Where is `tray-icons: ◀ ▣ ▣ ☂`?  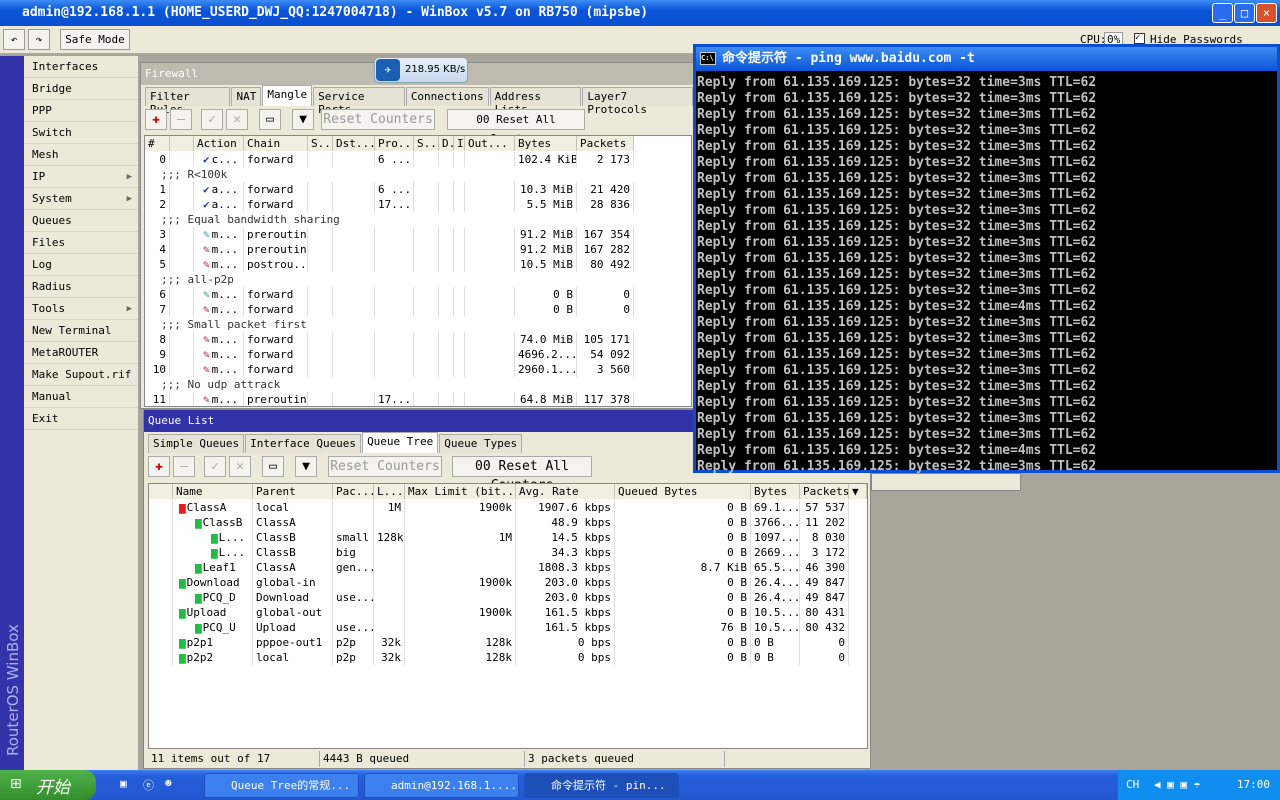 tray-icons: ◀ ▣ ▣ ☂ is located at coordinates (1177, 784).